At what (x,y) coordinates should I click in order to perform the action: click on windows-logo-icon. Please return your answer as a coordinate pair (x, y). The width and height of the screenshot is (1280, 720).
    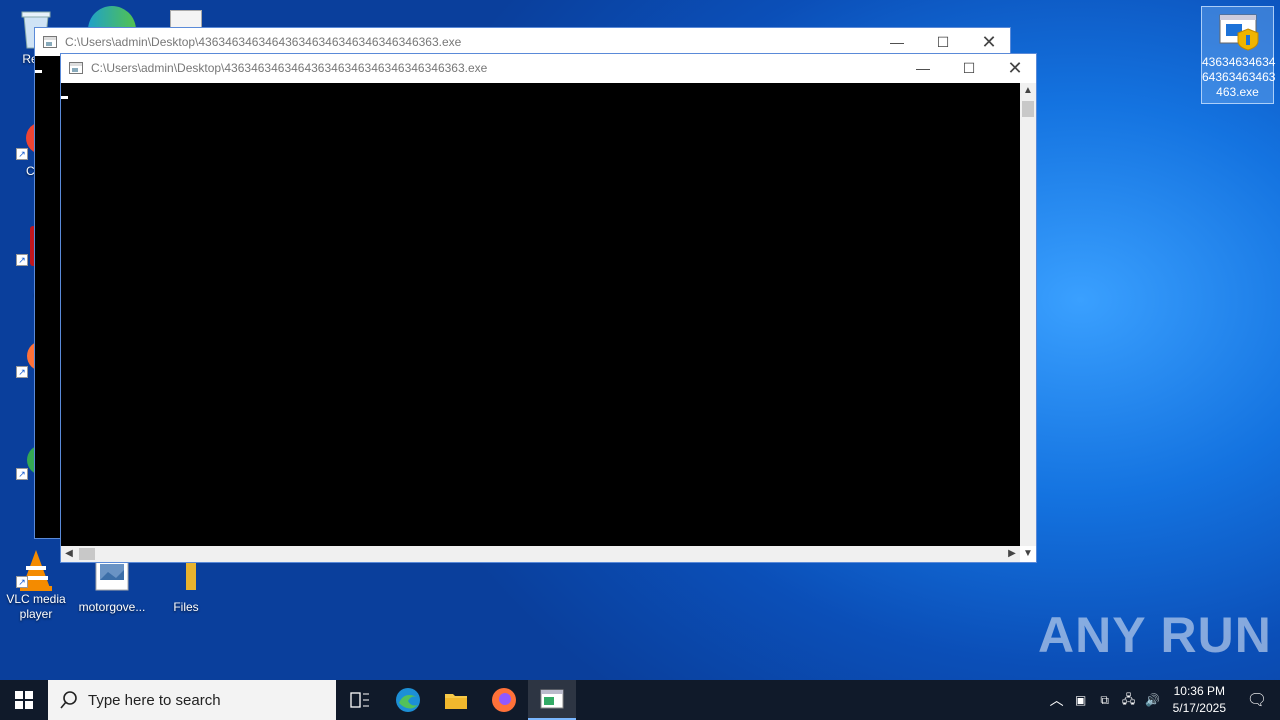
    Looking at the image, I should click on (24, 700).